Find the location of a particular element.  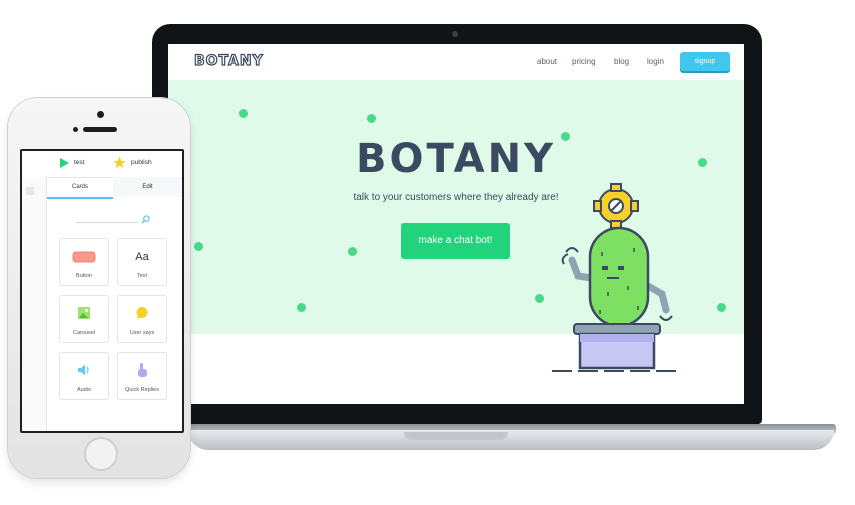

phone-home-button is located at coordinates (101, 454).